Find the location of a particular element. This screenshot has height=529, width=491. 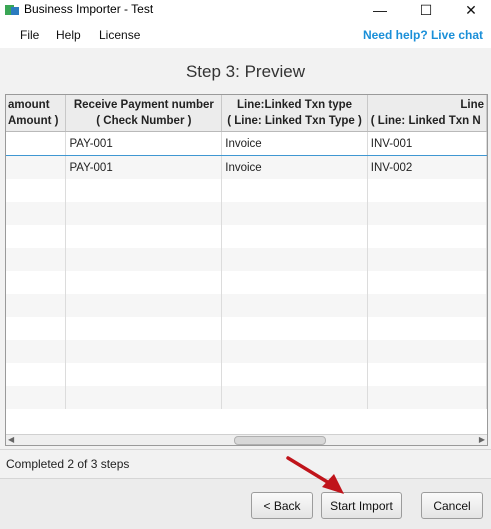

menu-license: License is located at coordinates (119, 35).